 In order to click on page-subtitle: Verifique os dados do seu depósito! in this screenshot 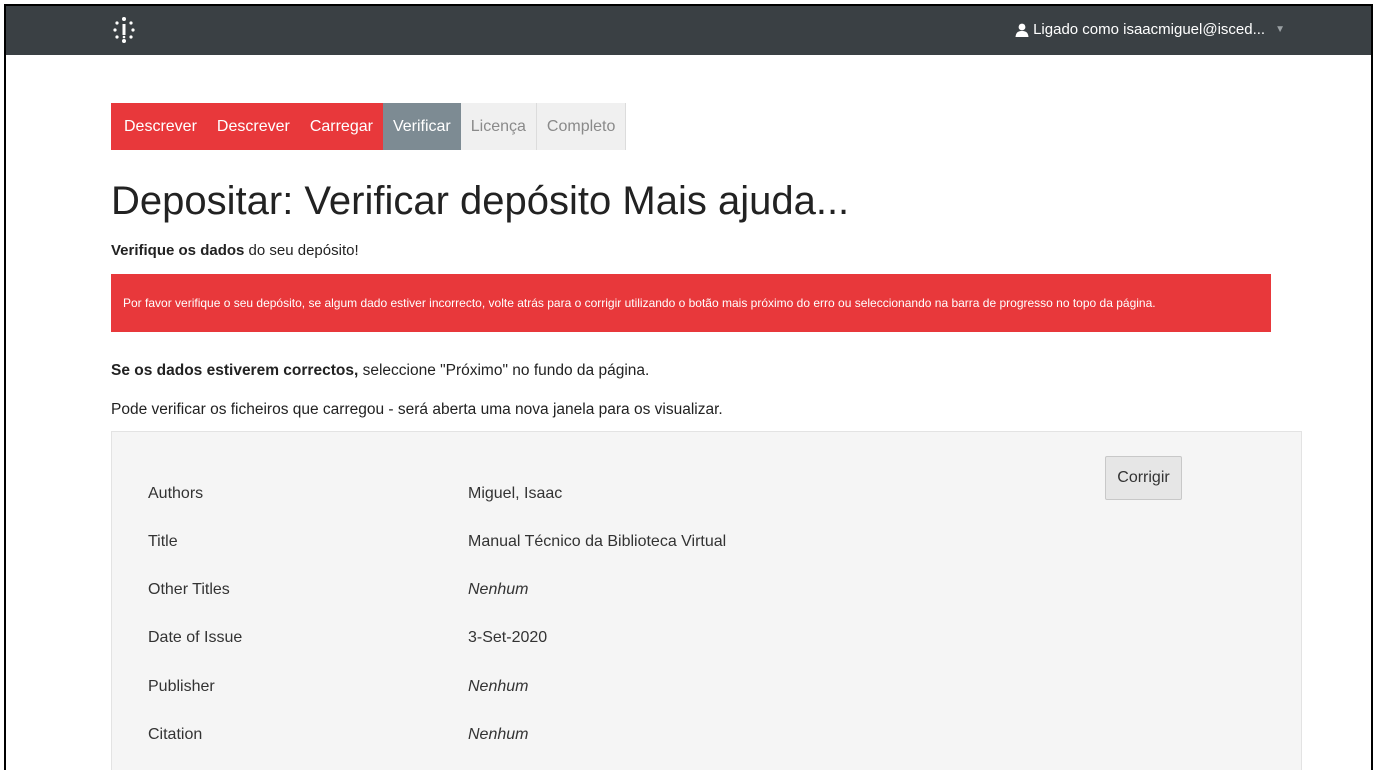, I will do `click(235, 250)`.